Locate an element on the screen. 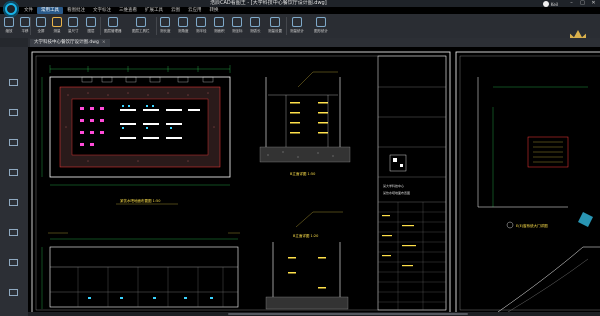 The image size is (600, 316). radius-icon is located at coordinates (201, 22).